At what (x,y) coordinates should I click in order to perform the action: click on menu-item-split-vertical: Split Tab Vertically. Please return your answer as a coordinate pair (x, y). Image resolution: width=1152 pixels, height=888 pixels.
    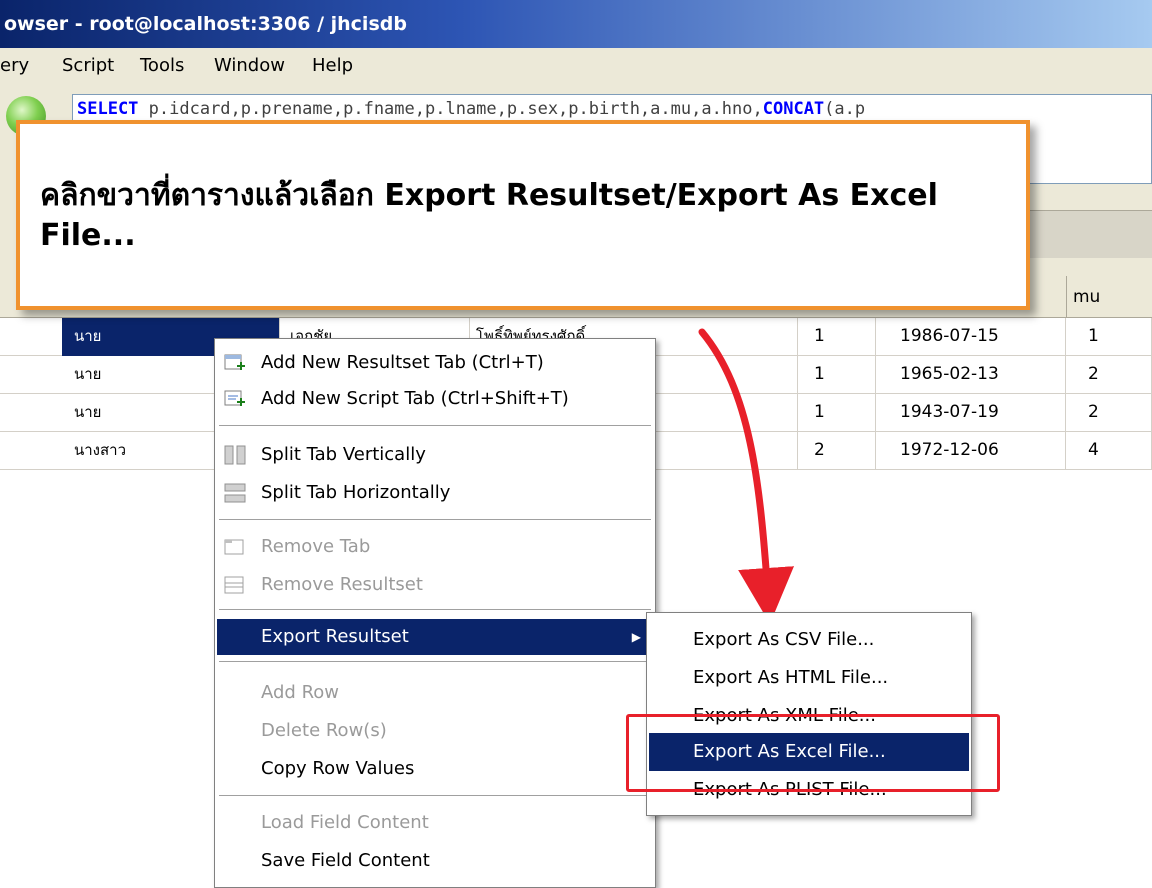
    Looking at the image, I should click on (435, 455).